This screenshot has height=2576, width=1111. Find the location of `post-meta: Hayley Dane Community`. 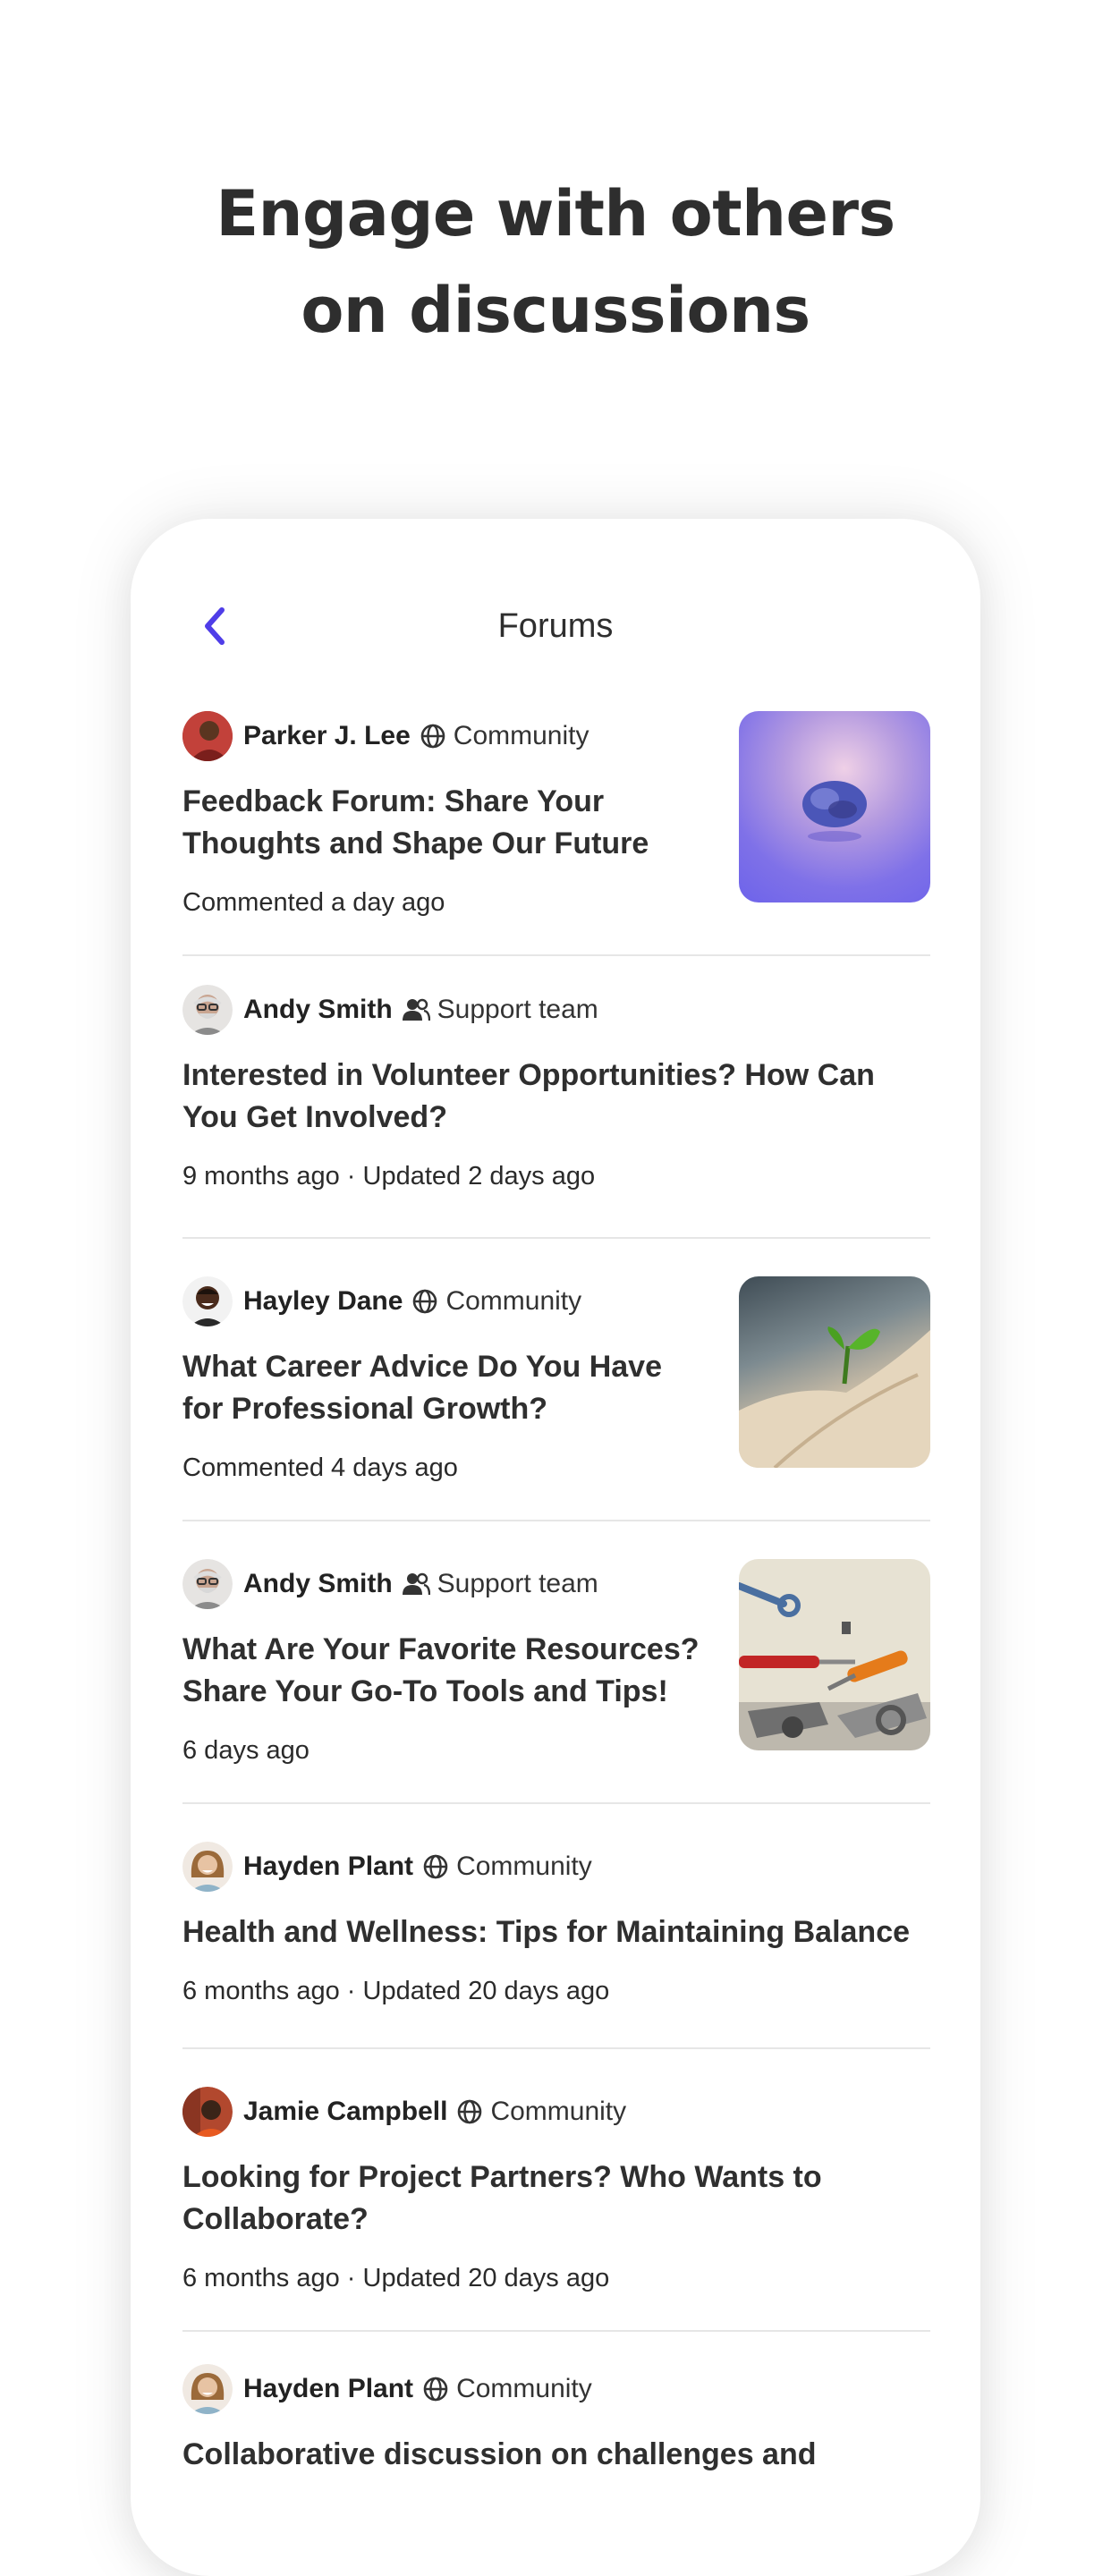

post-meta: Hayley Dane Community is located at coordinates (450, 1301).